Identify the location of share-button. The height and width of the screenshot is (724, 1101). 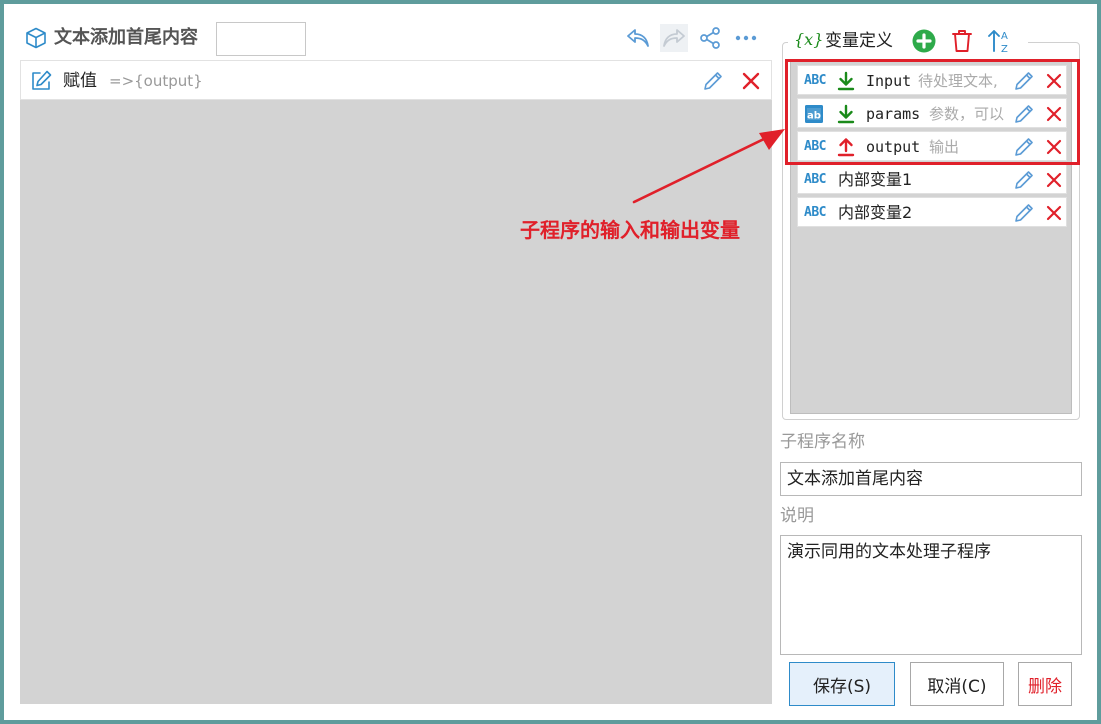
(710, 38).